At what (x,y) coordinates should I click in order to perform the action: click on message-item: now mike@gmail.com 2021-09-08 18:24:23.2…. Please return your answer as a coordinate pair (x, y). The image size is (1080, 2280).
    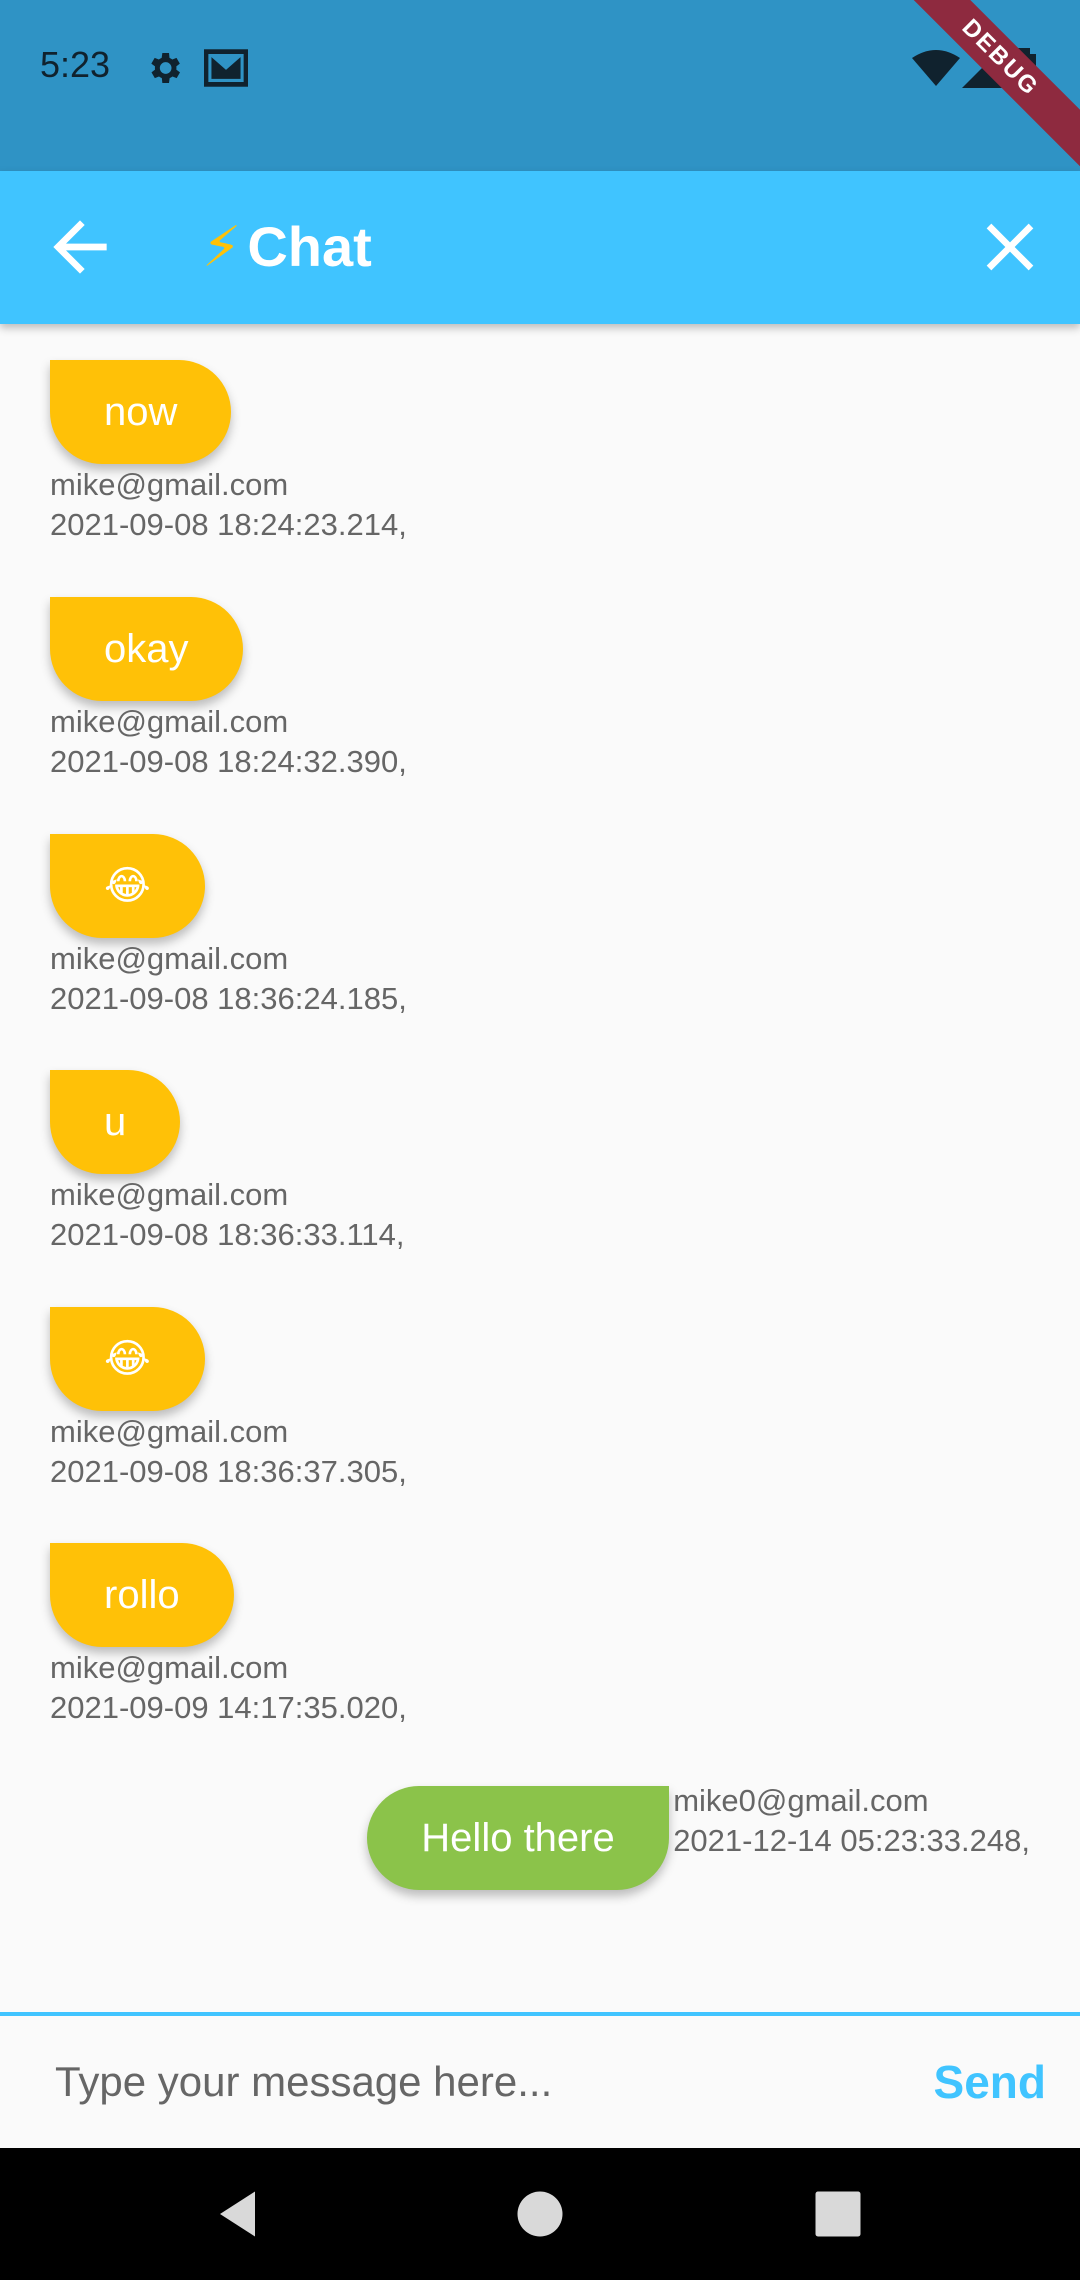
    Looking at the image, I should click on (228, 452).